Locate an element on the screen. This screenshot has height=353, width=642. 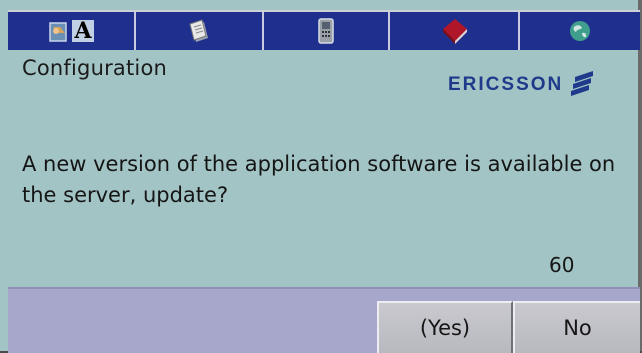
yes-button: (Yes) is located at coordinates (445, 327).